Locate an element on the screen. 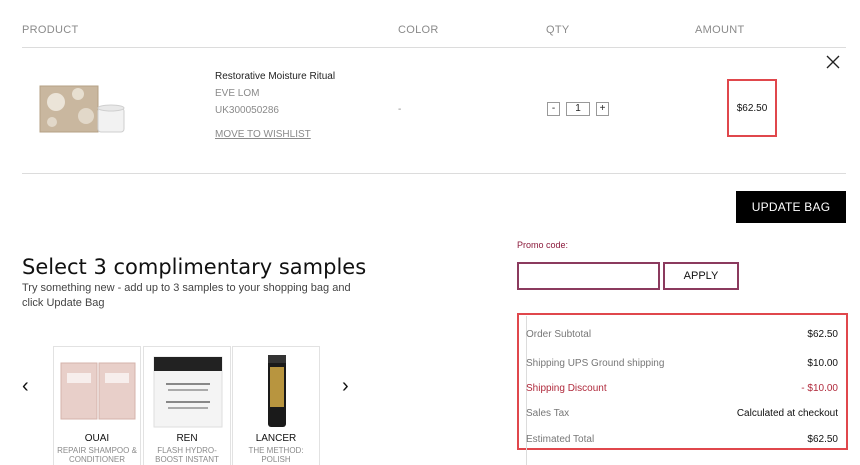 The width and height of the screenshot is (860, 465). product-name: Restorative Moisture Ritual is located at coordinates (275, 76).